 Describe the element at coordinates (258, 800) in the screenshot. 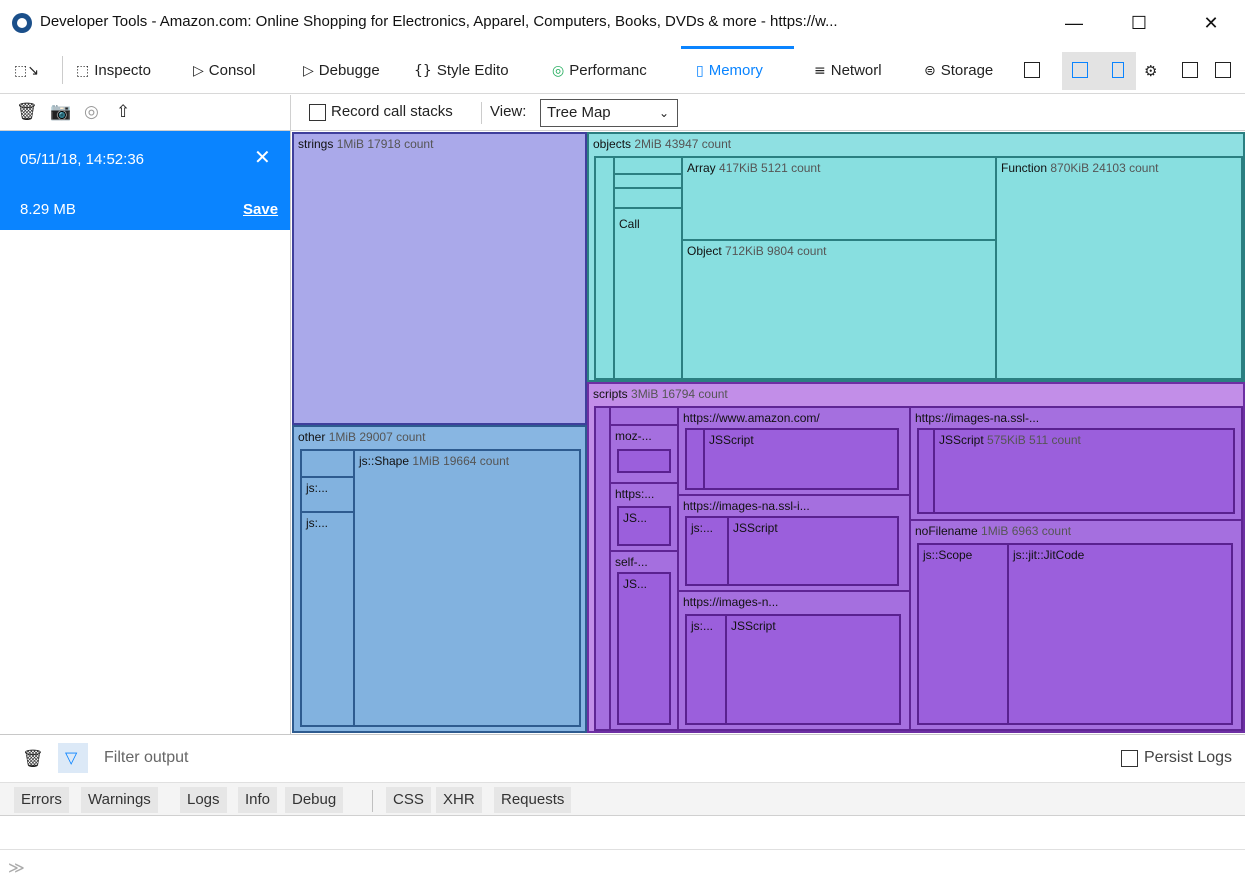

I see `filter-info-button: Info` at that location.